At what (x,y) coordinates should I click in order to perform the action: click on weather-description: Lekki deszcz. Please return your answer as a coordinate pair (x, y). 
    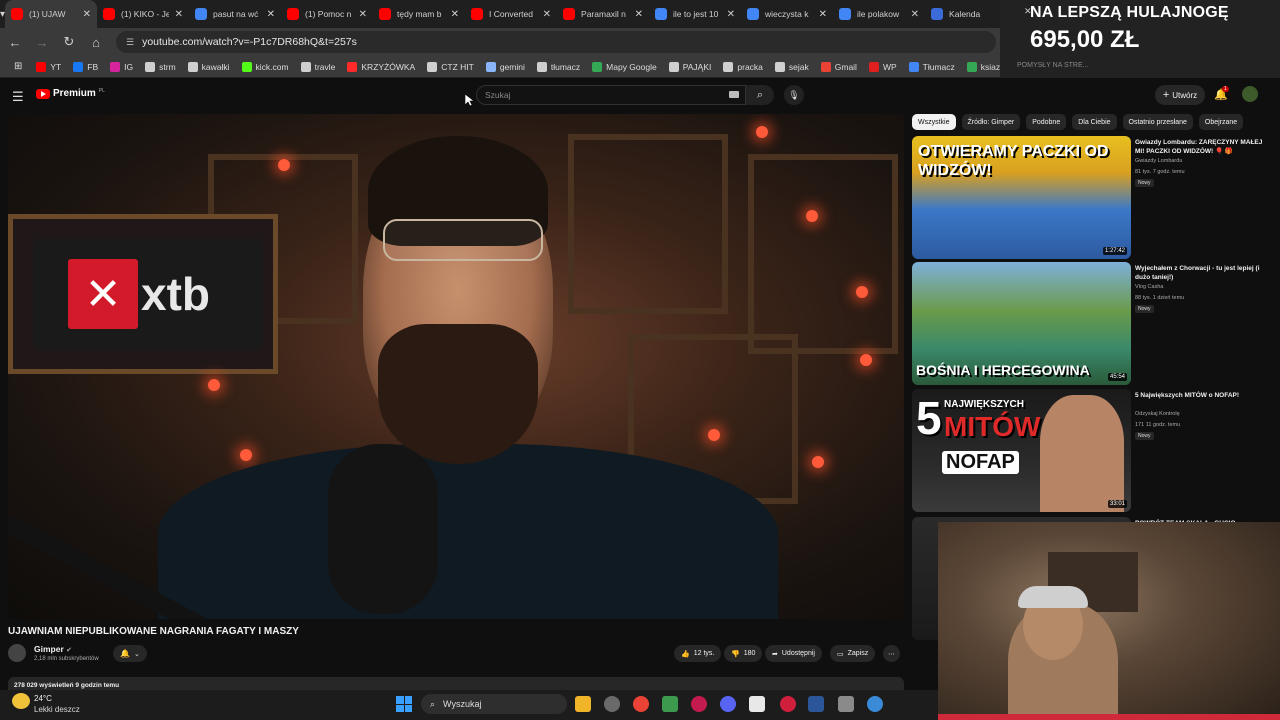
    Looking at the image, I should click on (57, 709).